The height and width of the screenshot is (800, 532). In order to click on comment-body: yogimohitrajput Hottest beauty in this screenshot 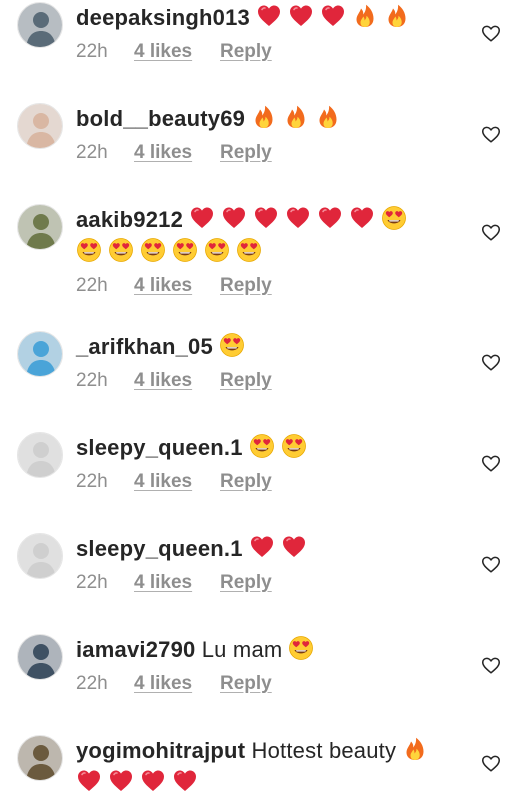, I will do `click(271, 767)`.